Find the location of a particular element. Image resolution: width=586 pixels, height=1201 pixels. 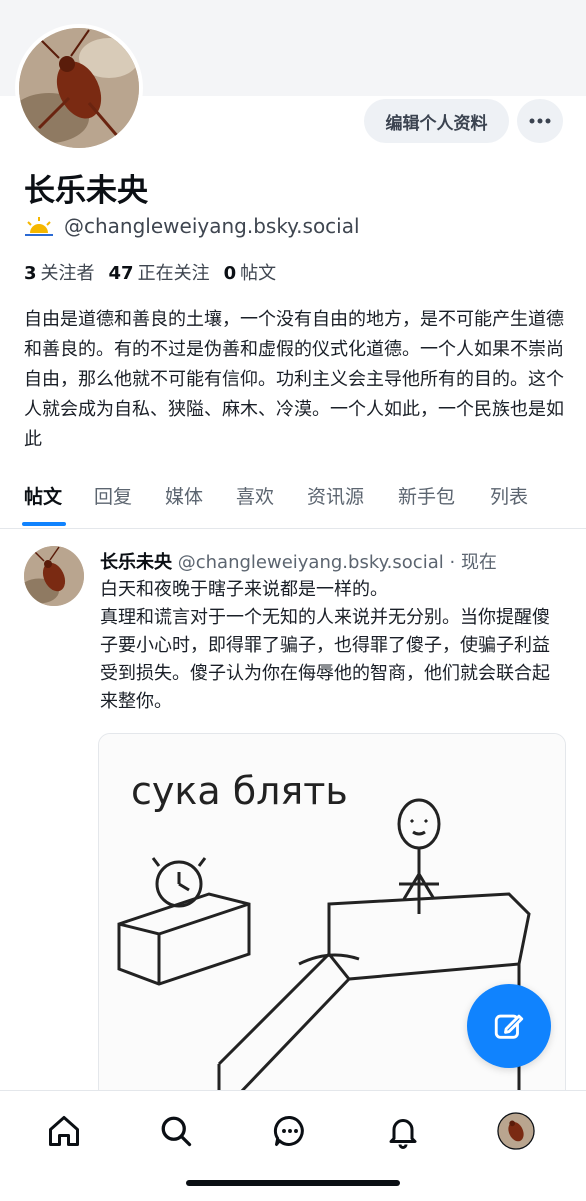

post-header: 长乐未央 @changleweiyang.bsky.social · 现在 is located at coordinates (298, 561).